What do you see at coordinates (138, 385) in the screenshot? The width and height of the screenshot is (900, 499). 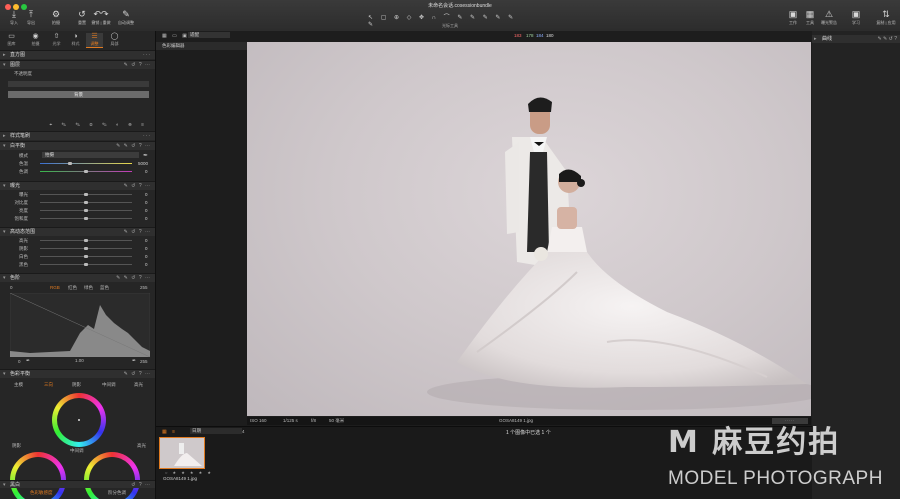 I see `cb-tab-highlights: 高光` at bounding box center [138, 385].